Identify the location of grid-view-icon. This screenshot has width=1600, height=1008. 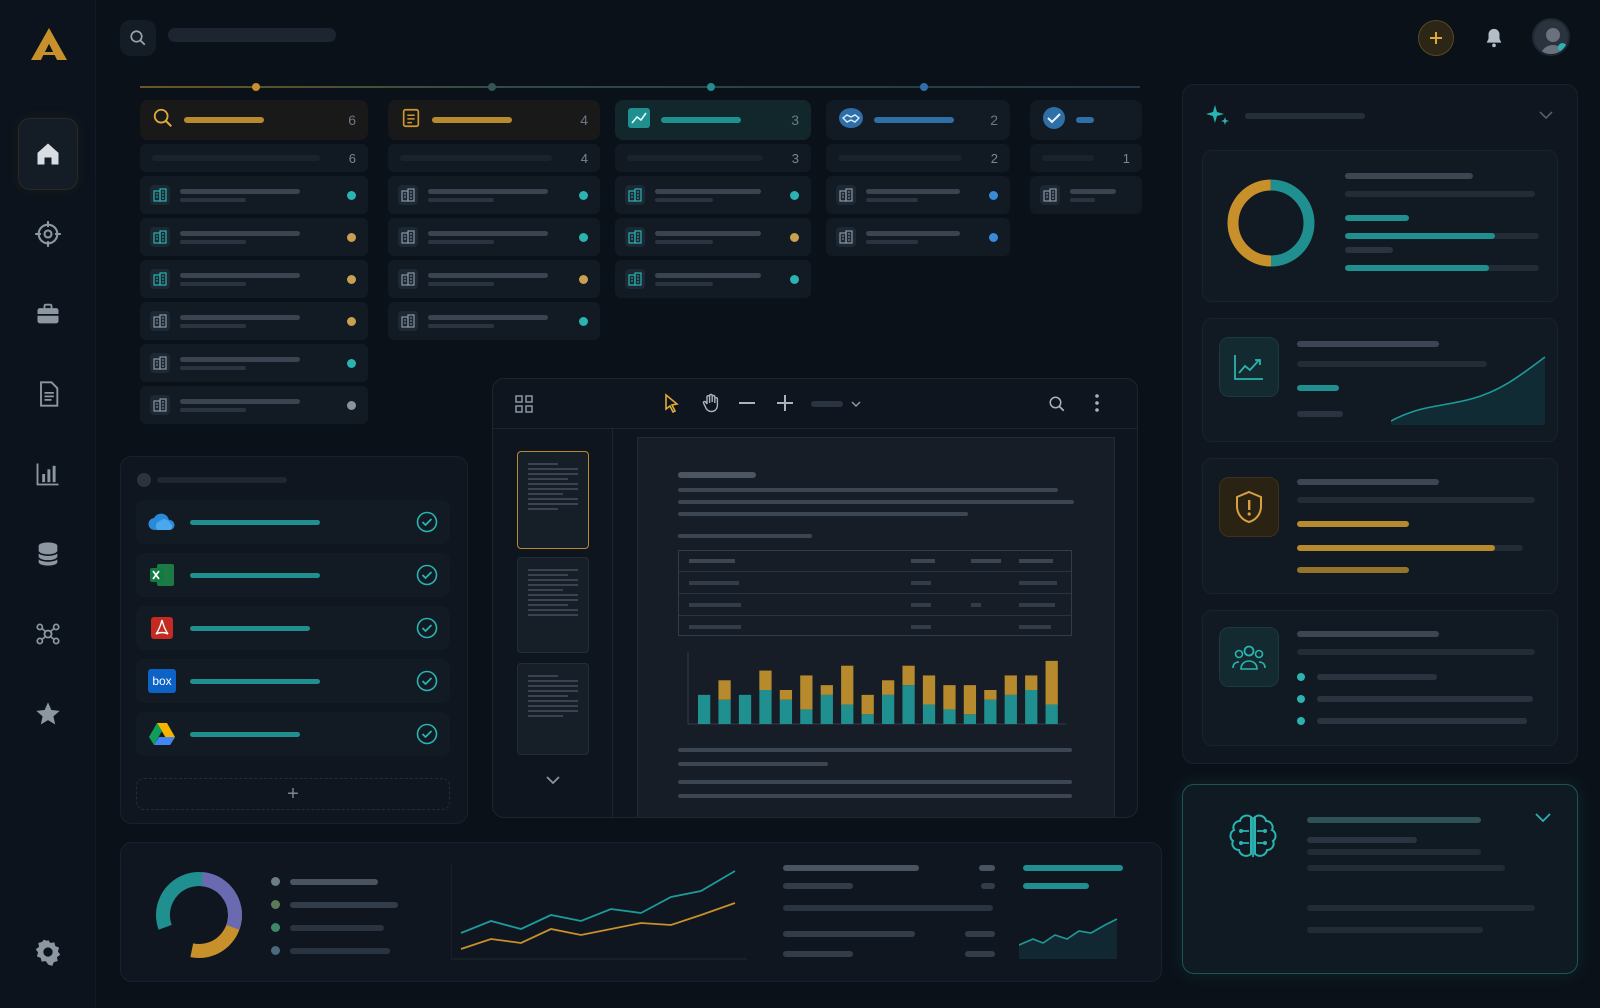
(524, 404).